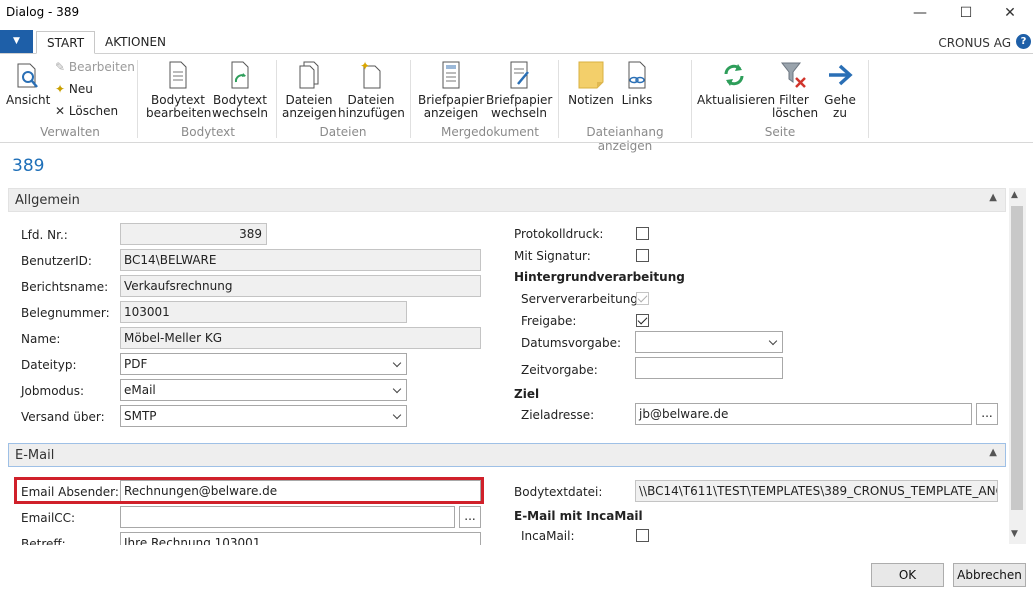  What do you see at coordinates (548, 536) in the screenshot?
I see `incamail-label: IncaMail:` at bounding box center [548, 536].